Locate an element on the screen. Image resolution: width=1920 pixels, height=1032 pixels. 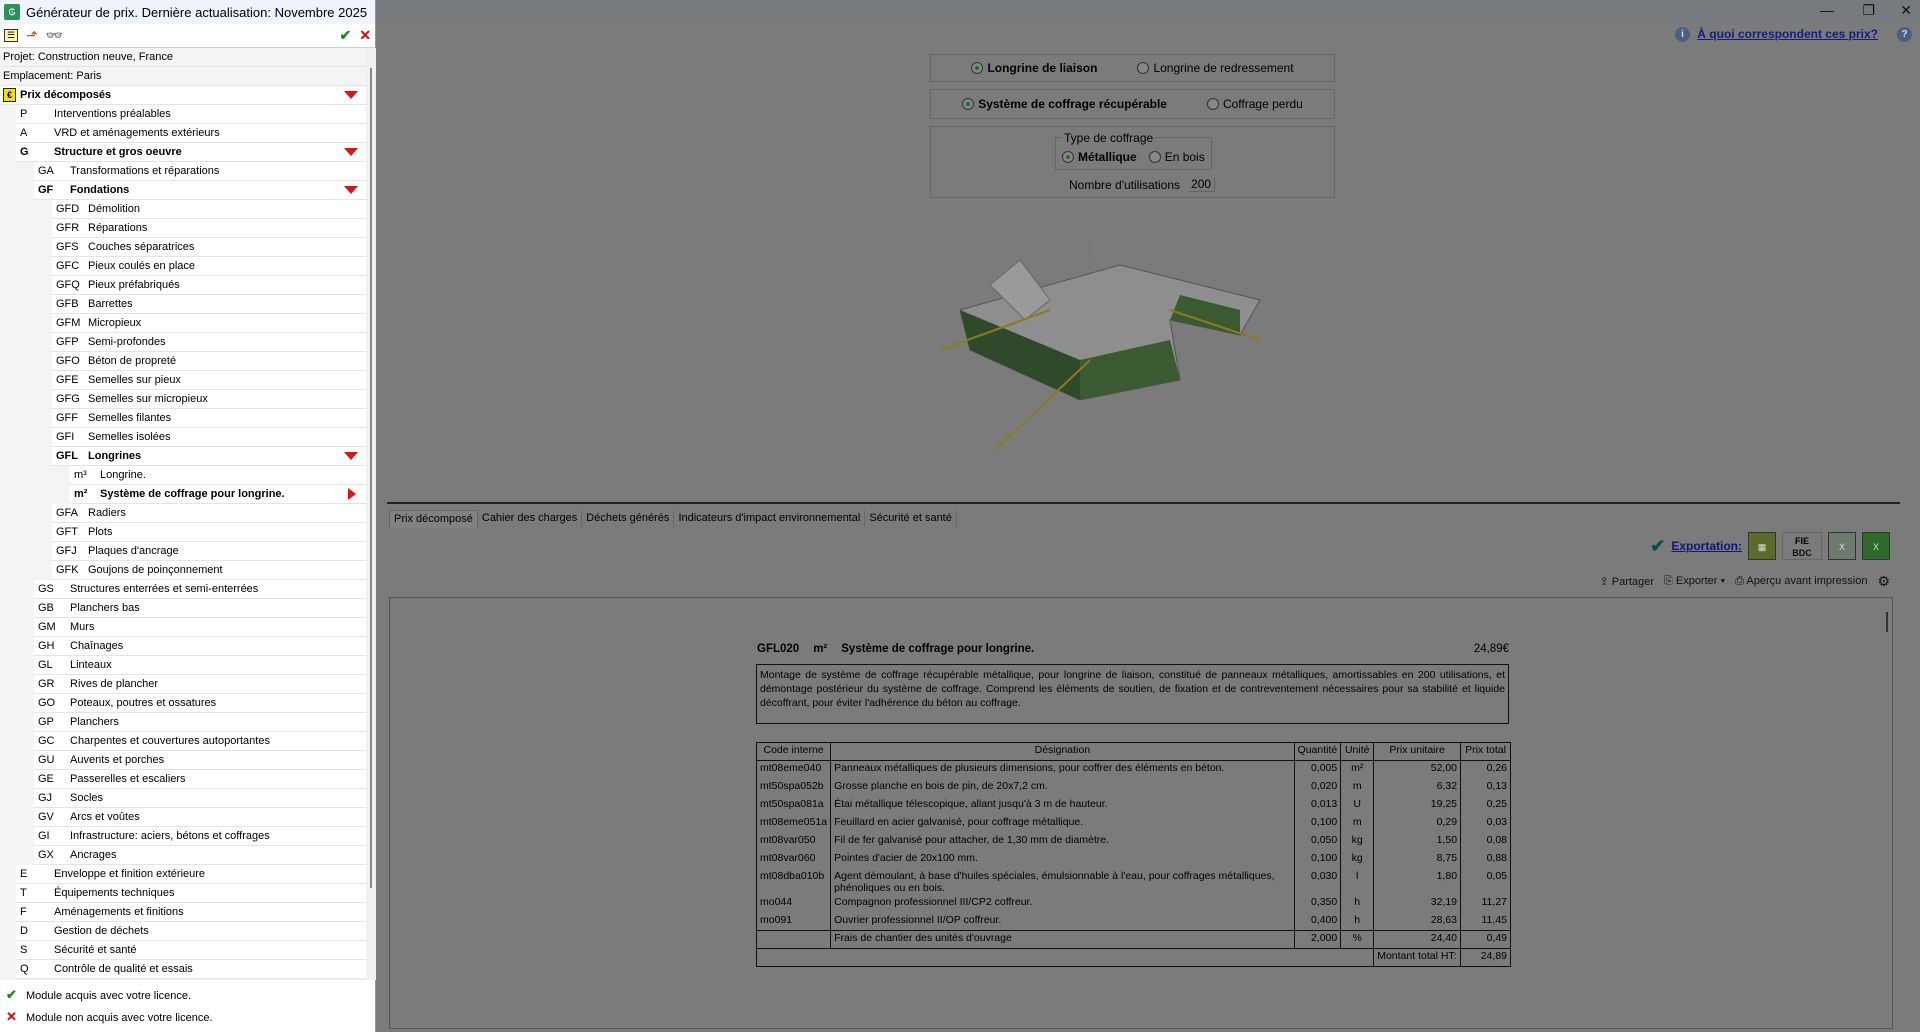
tree-item: GE Passerelles et escaliers is located at coordinates (200, 779).